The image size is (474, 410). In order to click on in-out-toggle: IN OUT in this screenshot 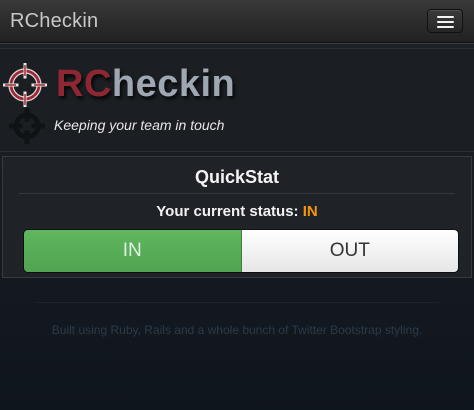, I will do `click(241, 251)`.